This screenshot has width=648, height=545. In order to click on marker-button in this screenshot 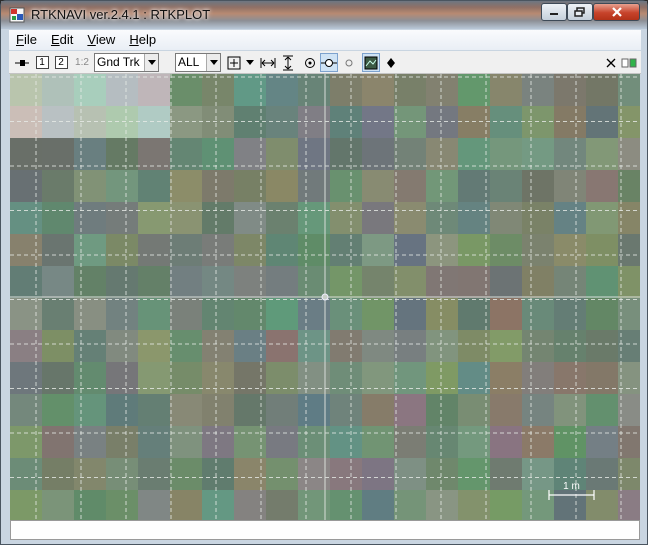, I will do `click(391, 62)`.